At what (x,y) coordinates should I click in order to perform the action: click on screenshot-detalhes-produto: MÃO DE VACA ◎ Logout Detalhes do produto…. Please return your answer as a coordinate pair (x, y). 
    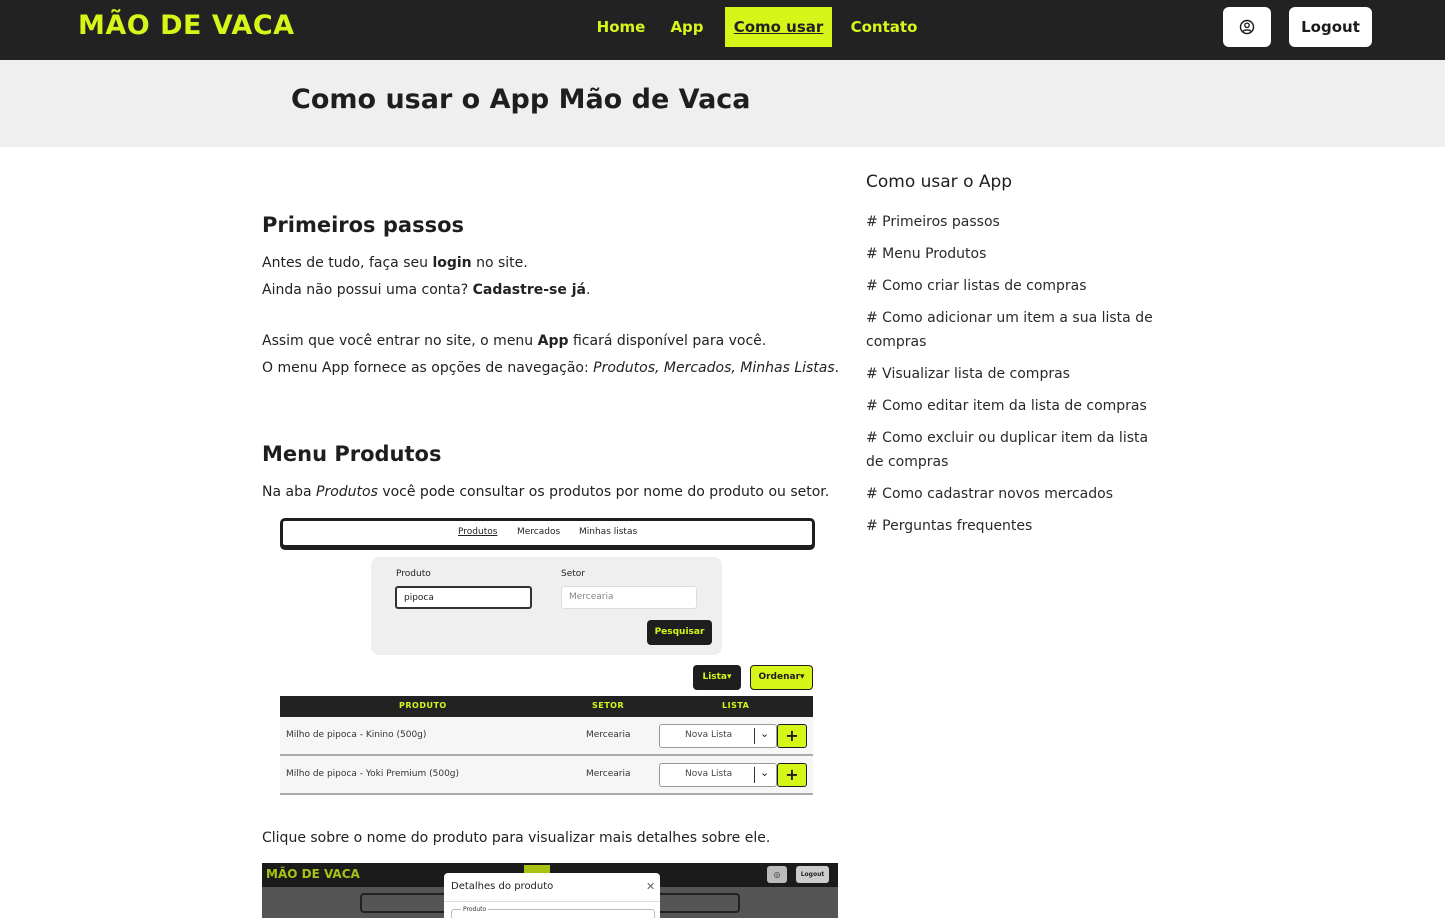
    Looking at the image, I should click on (550, 890).